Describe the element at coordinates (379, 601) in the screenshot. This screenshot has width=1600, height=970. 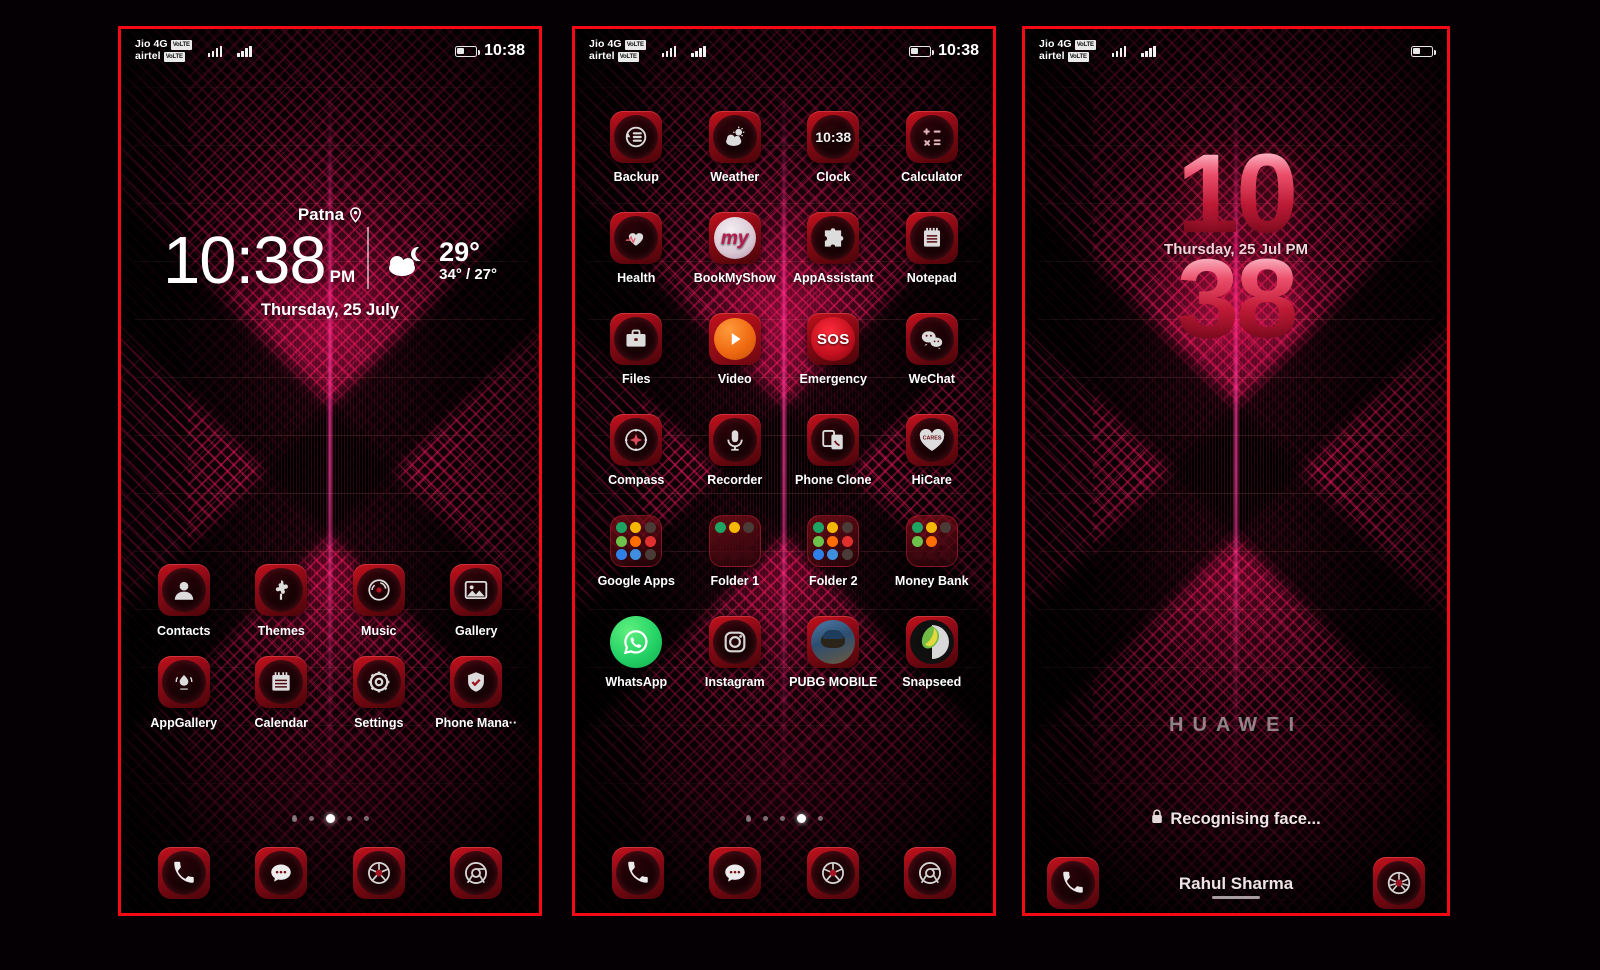
I see `app-item: Music` at that location.